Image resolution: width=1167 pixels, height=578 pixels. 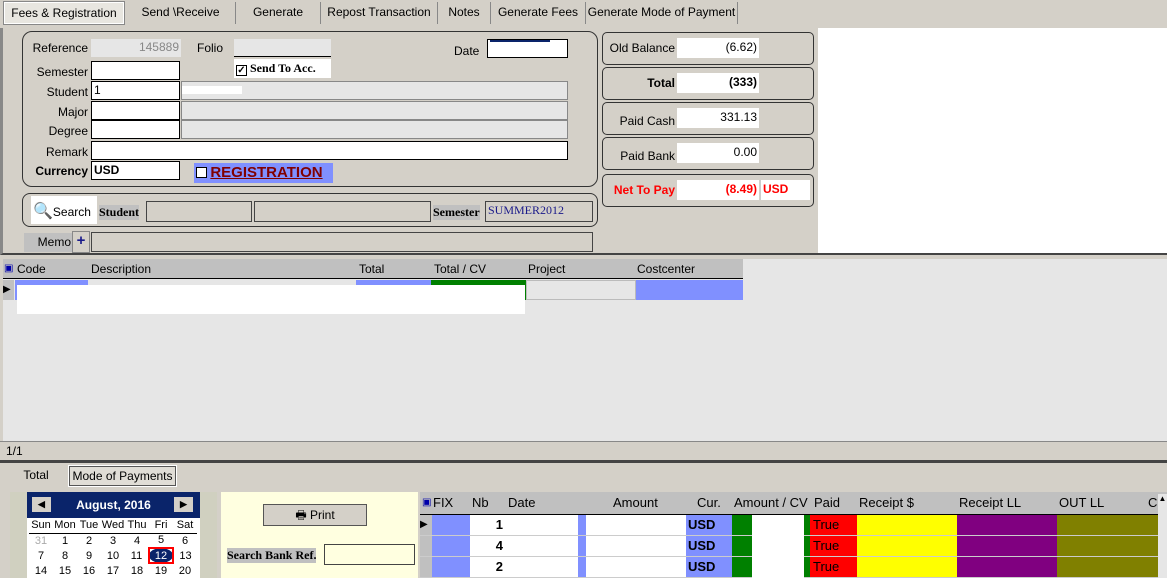 What do you see at coordinates (666, 269) in the screenshot?
I see `col-costcenter: Costcenter` at bounding box center [666, 269].